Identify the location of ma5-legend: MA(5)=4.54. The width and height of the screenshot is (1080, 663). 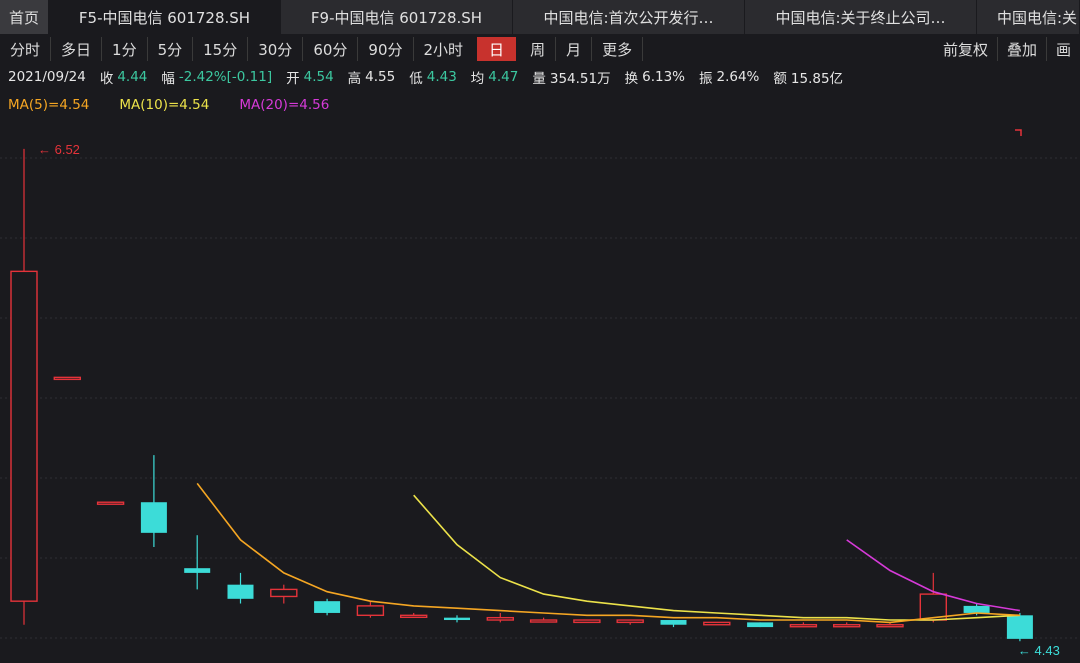
(49, 105).